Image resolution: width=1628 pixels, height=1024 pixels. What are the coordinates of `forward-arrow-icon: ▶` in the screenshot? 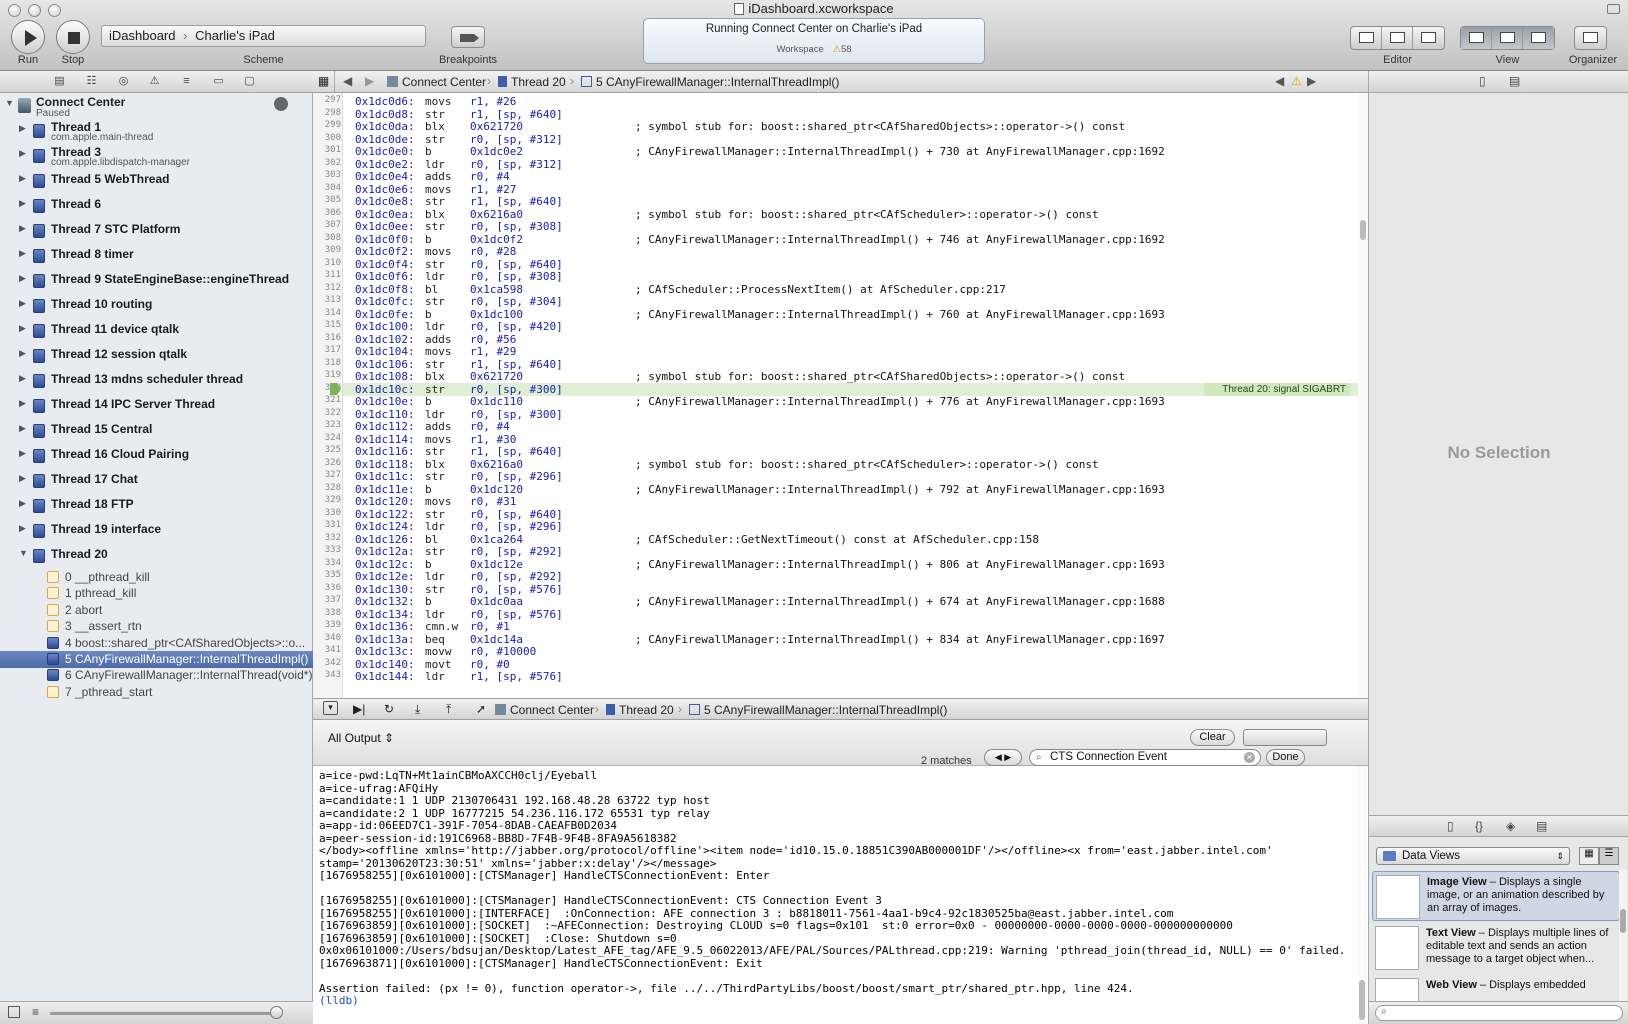 It's located at (369, 81).